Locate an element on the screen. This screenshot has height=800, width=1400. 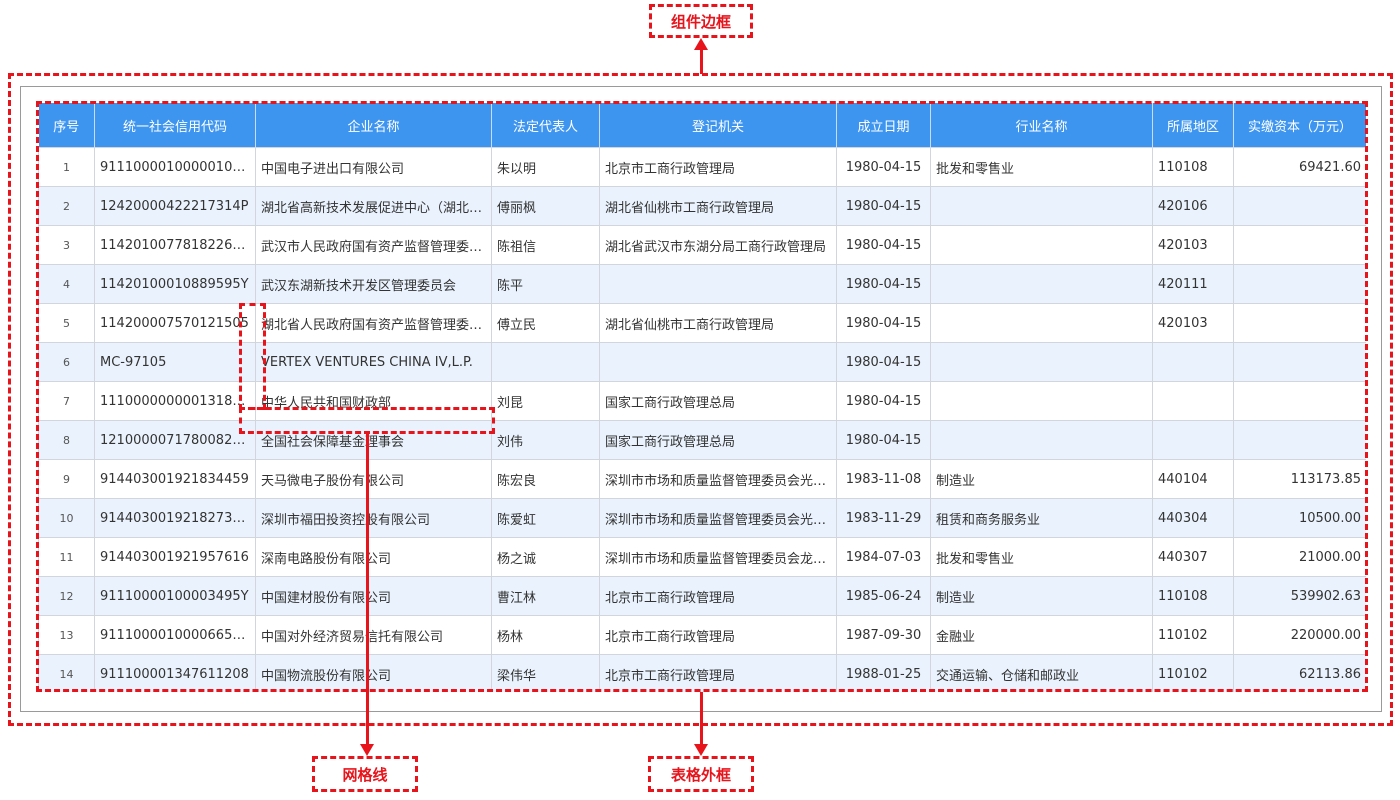
grid-line-highlight-horizontal is located at coordinates (367, 420).